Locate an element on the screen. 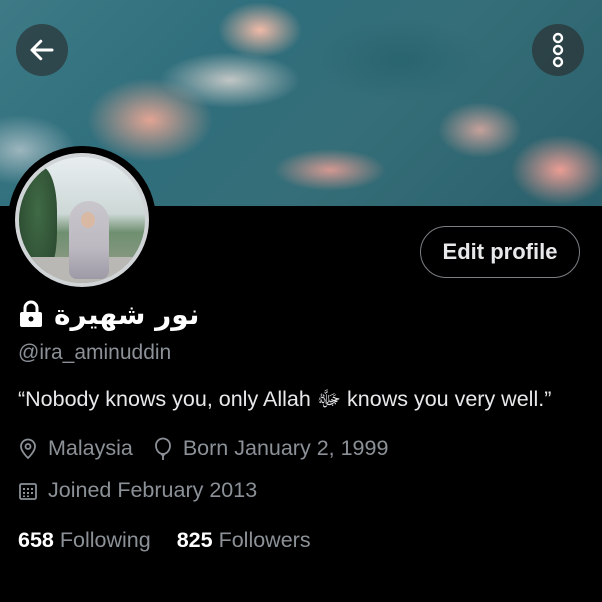  following-label: Following is located at coordinates (105, 540).